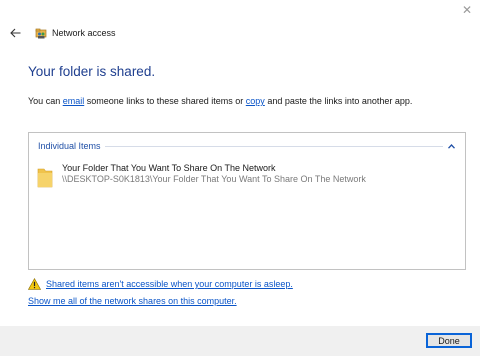 This screenshot has width=480, height=356. Describe the element at coordinates (84, 33) in the screenshot. I see `window-title: Network access` at that location.